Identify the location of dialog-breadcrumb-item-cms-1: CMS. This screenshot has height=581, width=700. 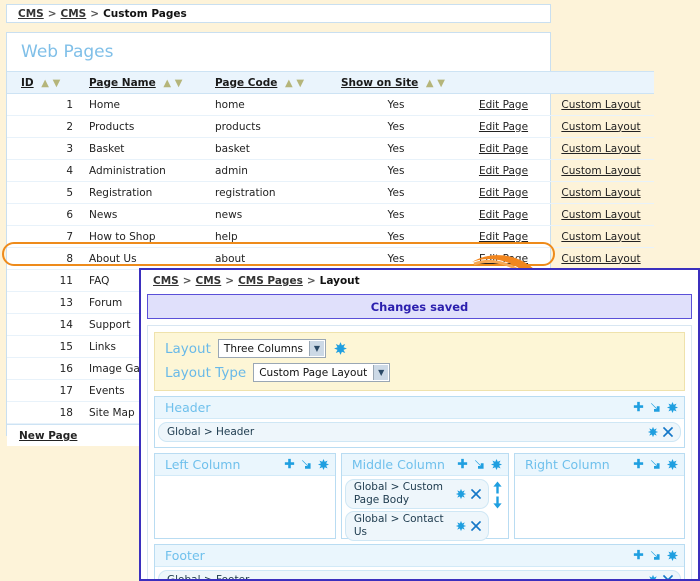
(166, 281).